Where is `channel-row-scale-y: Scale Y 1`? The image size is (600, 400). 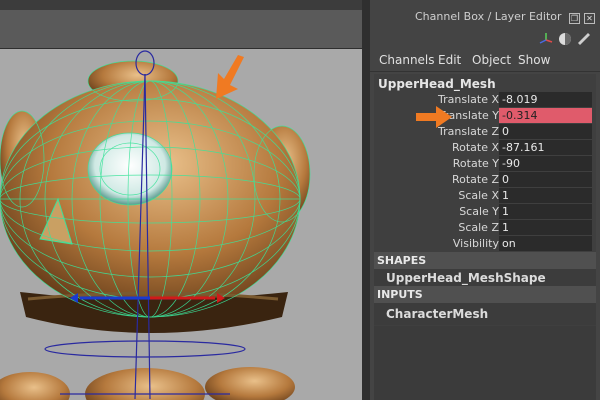
channel-row-scale-y: Scale Y 1 is located at coordinates (485, 212).